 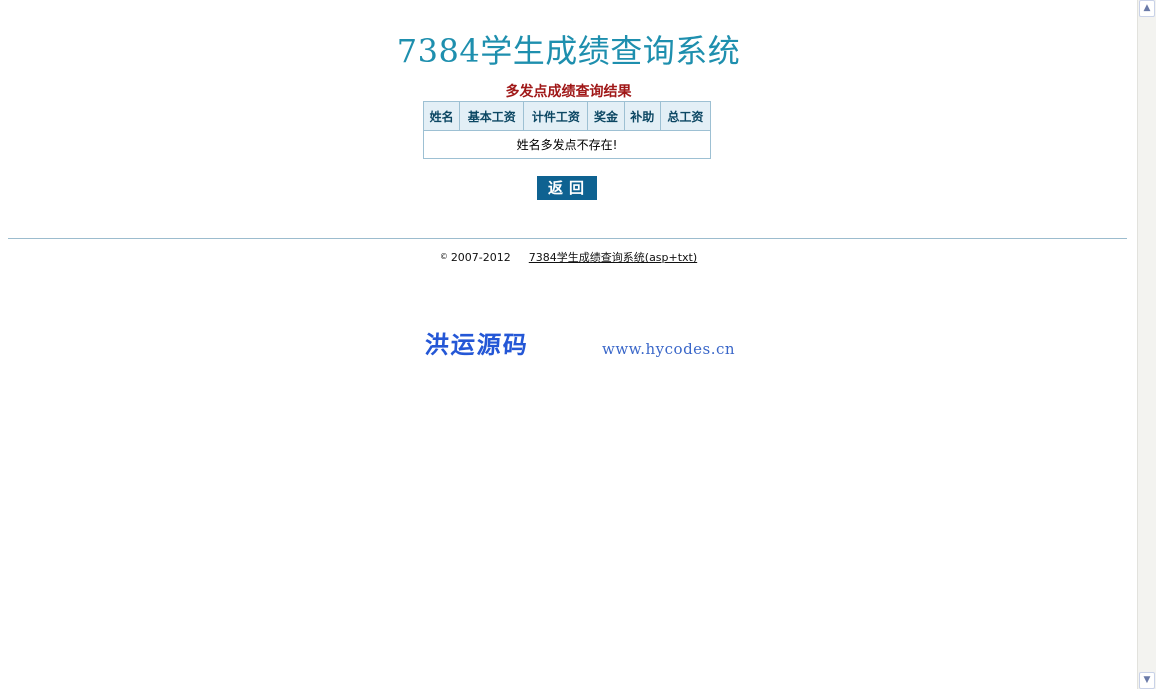 I want to click on not-found-message: 姓名多发点不存在!, so click(x=567, y=144).